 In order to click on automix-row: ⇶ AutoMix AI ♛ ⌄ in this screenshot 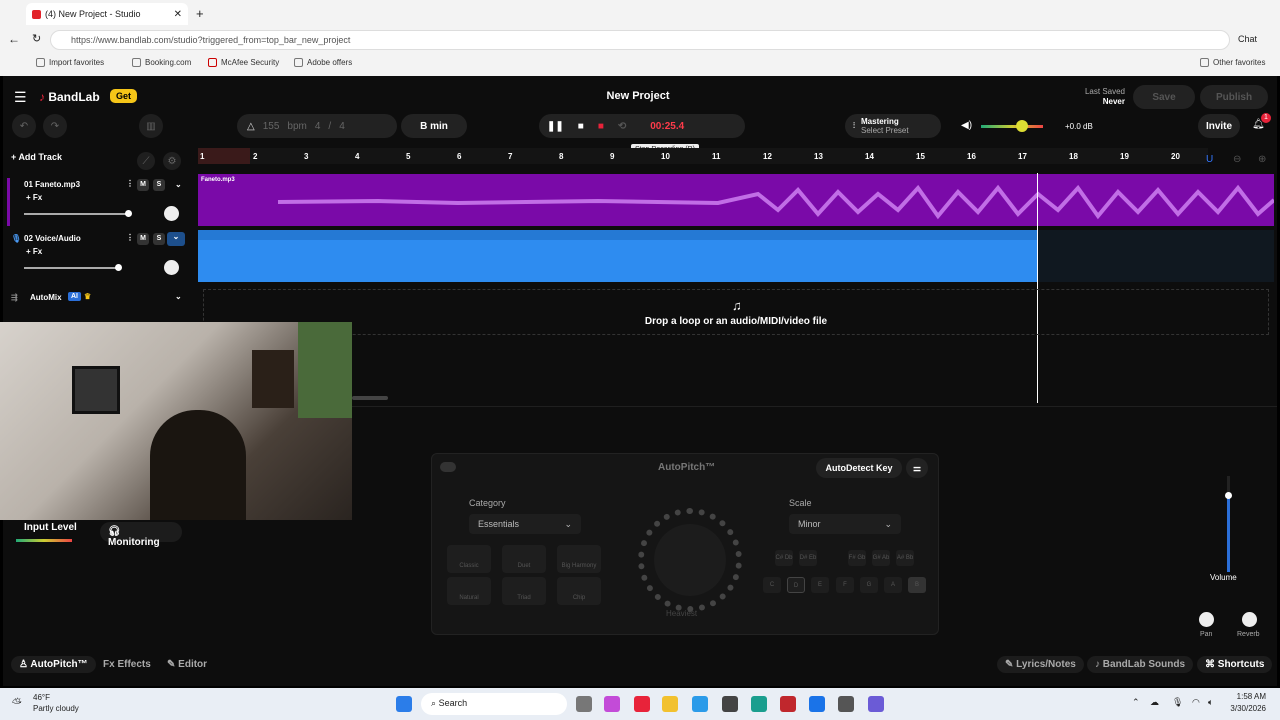, I will do `click(99, 300)`.